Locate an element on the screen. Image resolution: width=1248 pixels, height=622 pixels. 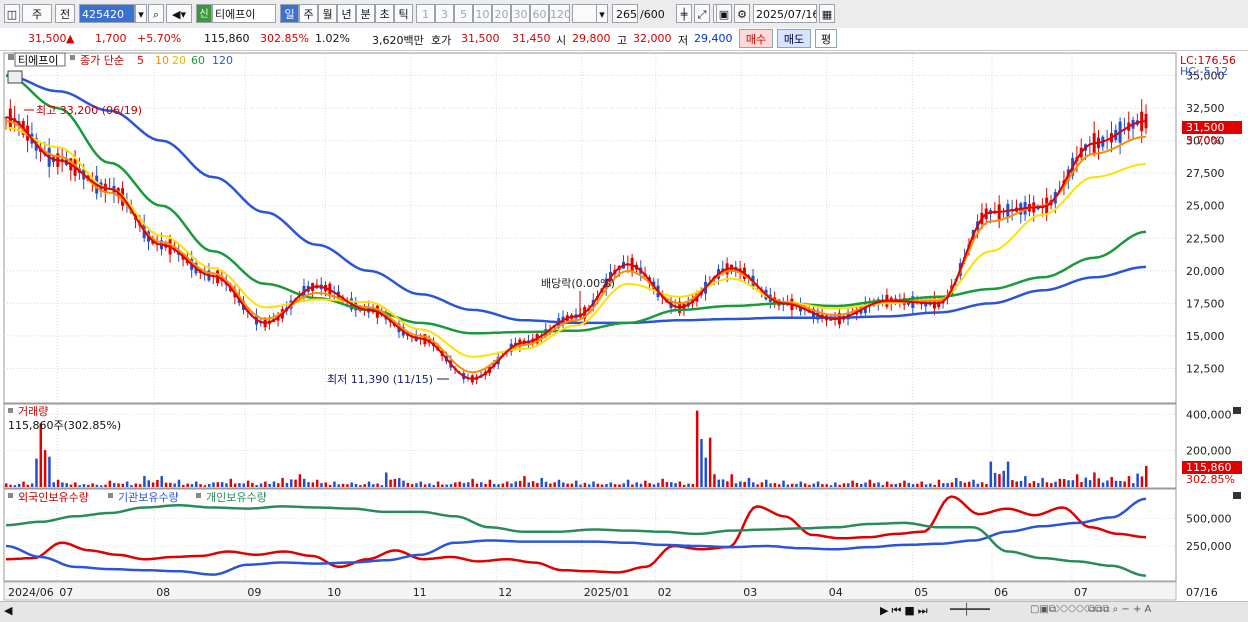
interval-3: 3 is located at coordinates (444, 13).